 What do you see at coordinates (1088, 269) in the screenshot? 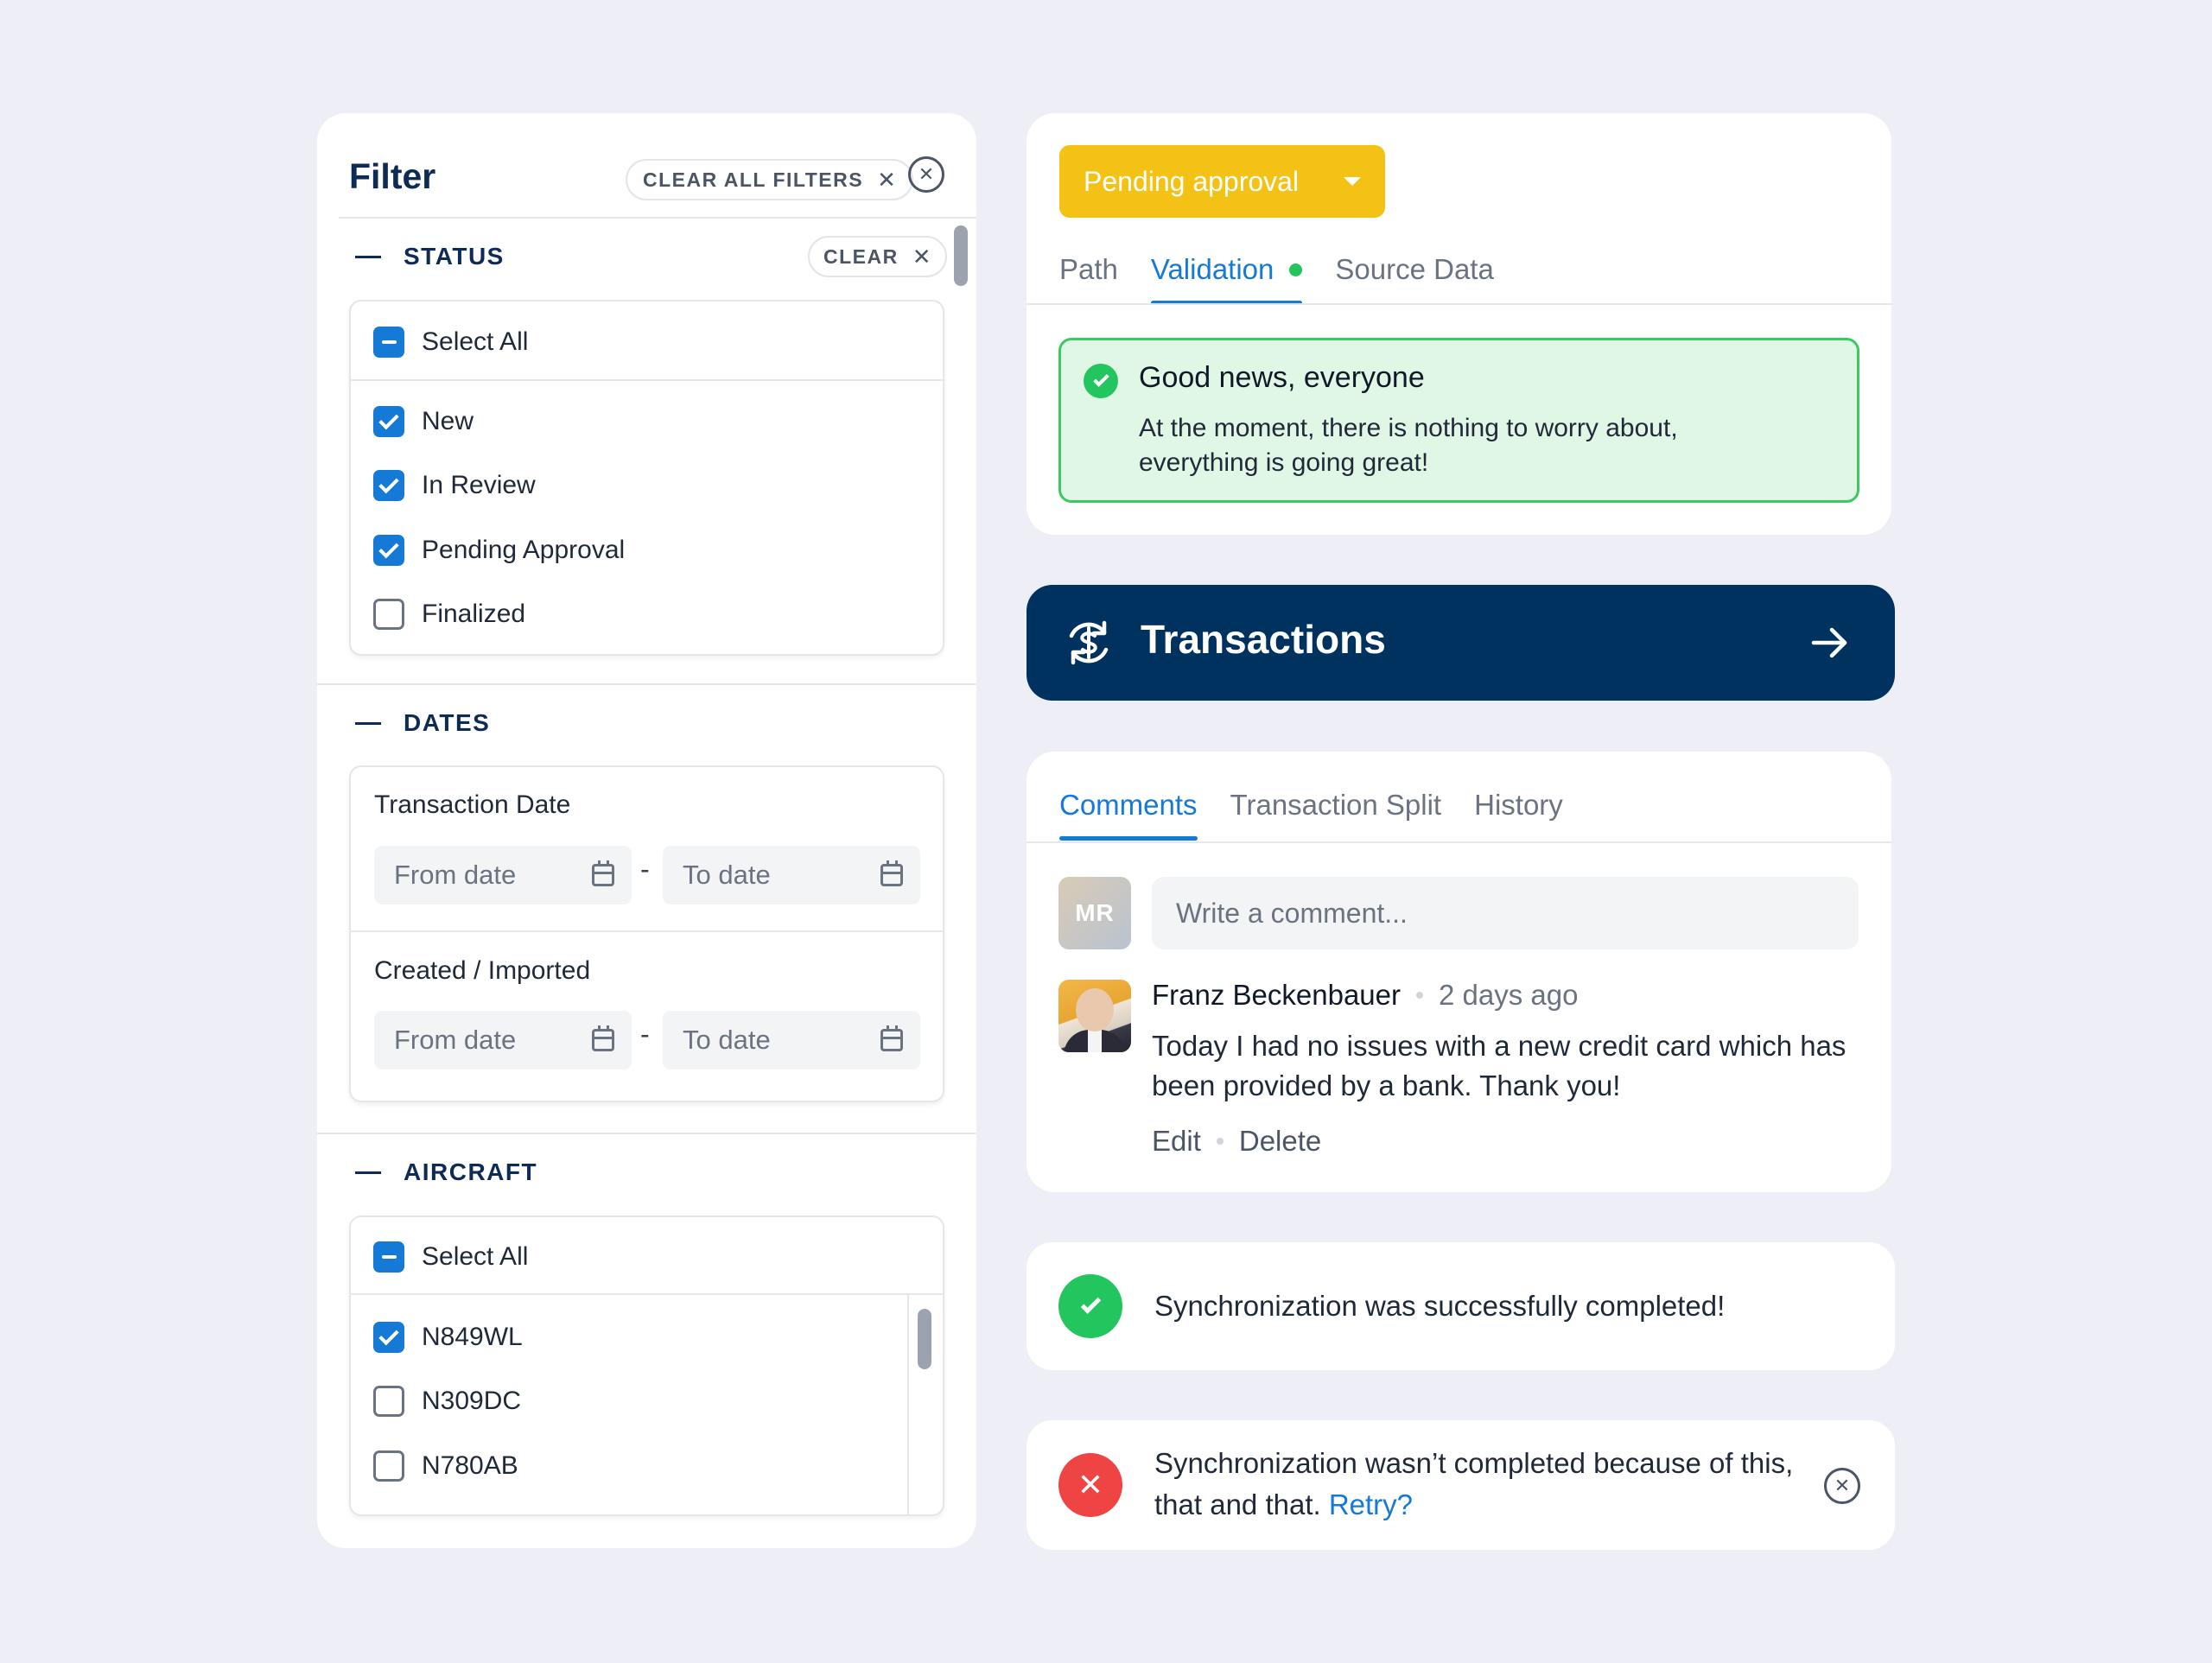
I see `tab-label: Path` at bounding box center [1088, 269].